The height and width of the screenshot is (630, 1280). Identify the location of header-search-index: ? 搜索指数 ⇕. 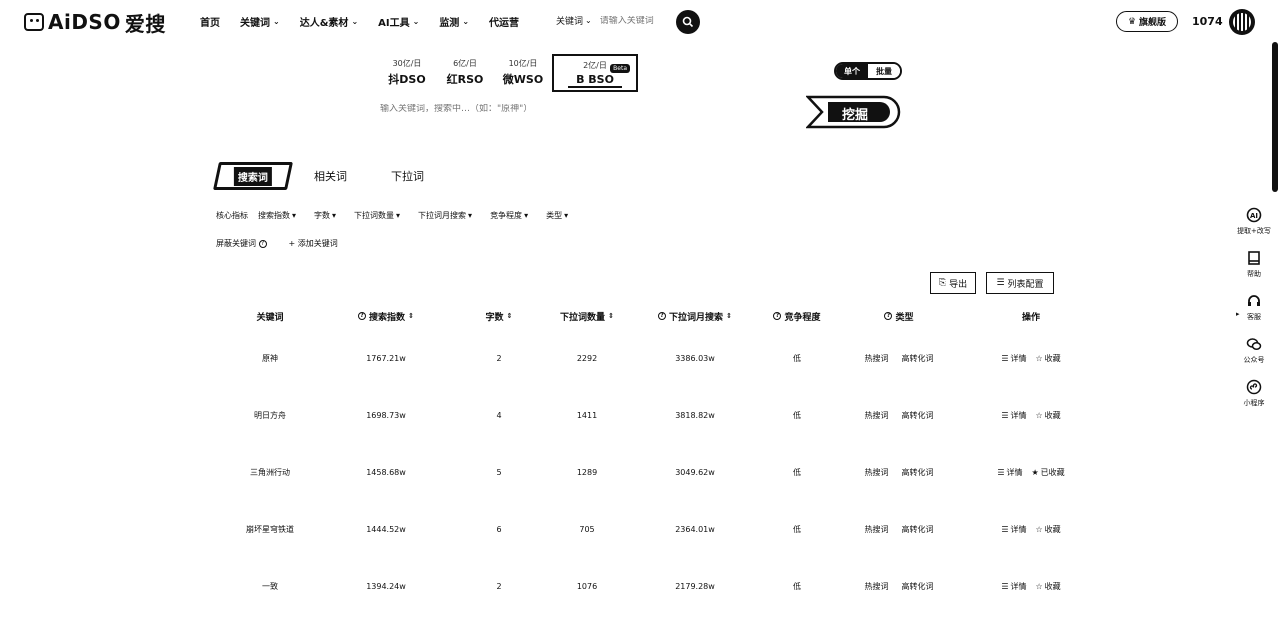
(386, 316).